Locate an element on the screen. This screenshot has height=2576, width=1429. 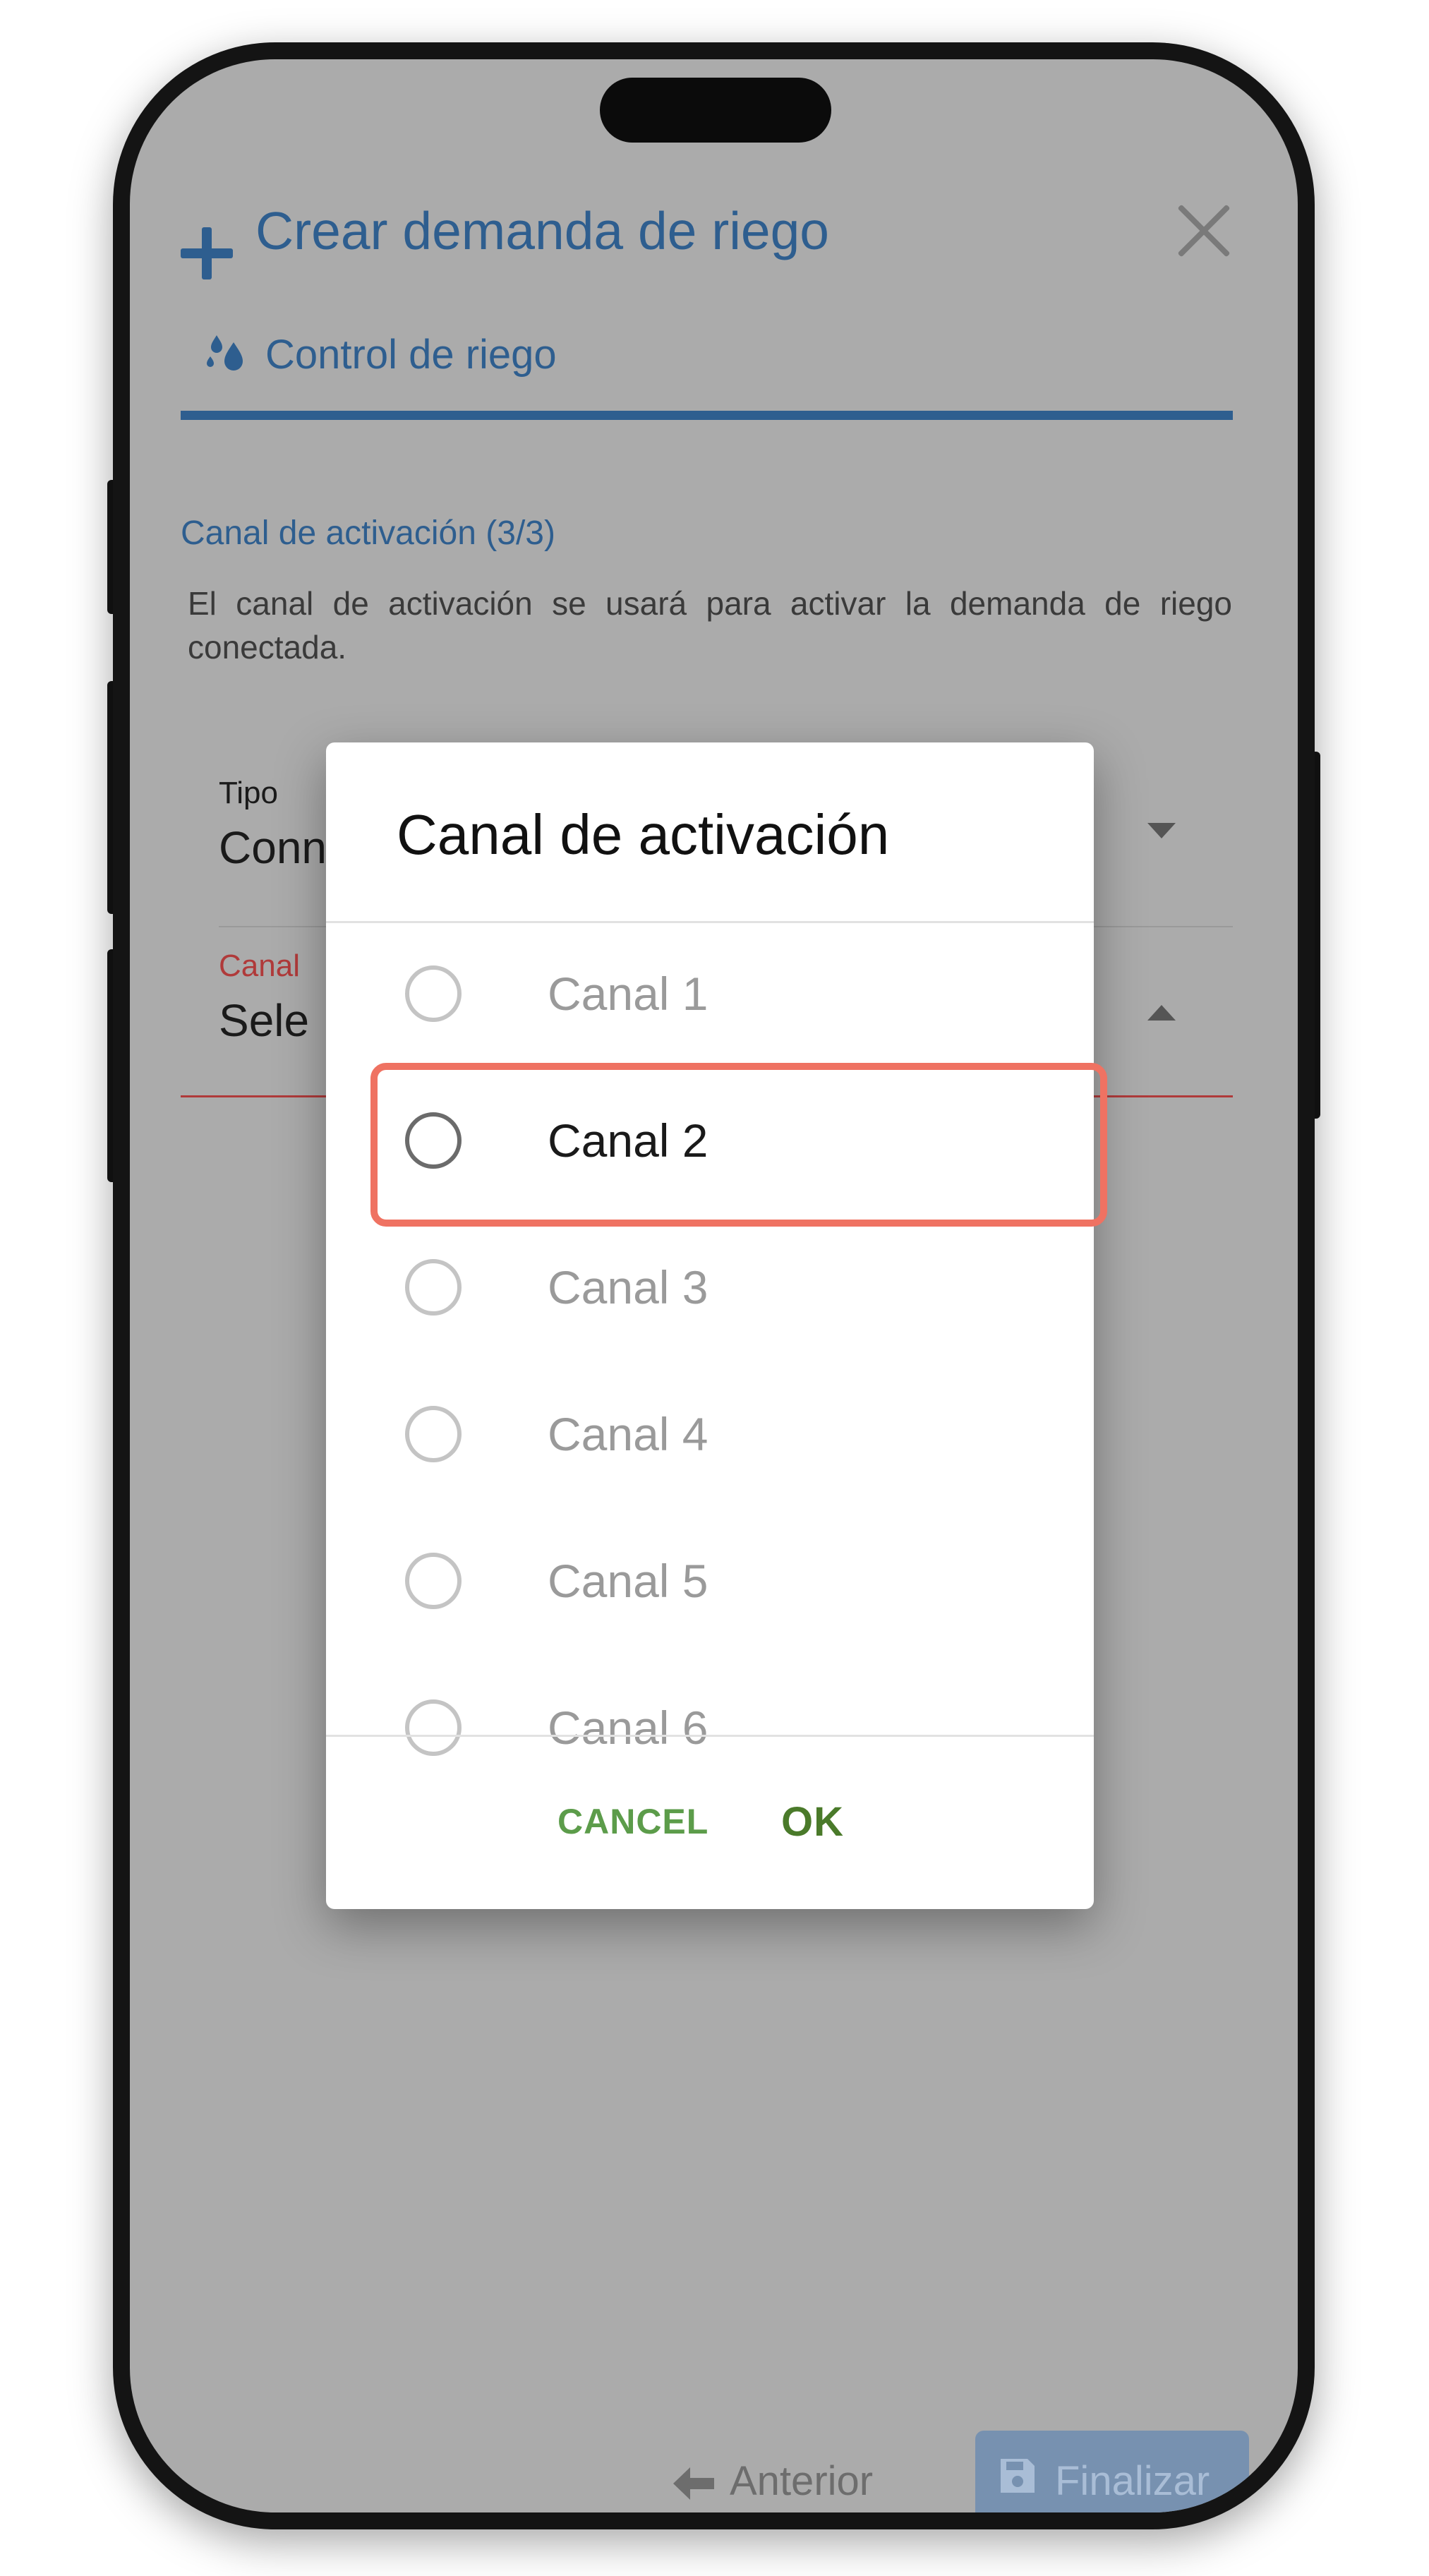
field-tipo-label: Tipo is located at coordinates (248, 793).